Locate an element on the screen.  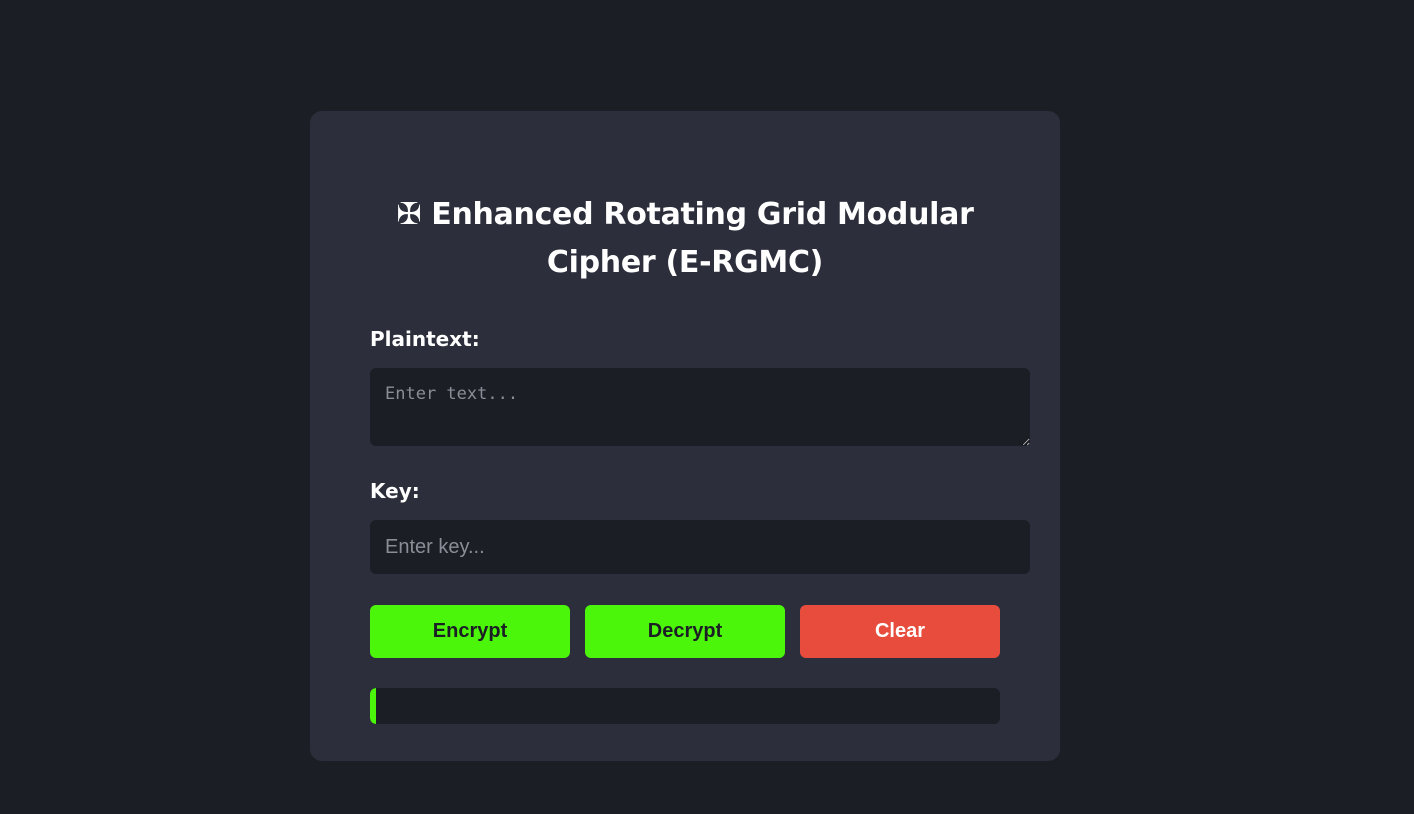
decrypt-button: Decrypt is located at coordinates (685, 631).